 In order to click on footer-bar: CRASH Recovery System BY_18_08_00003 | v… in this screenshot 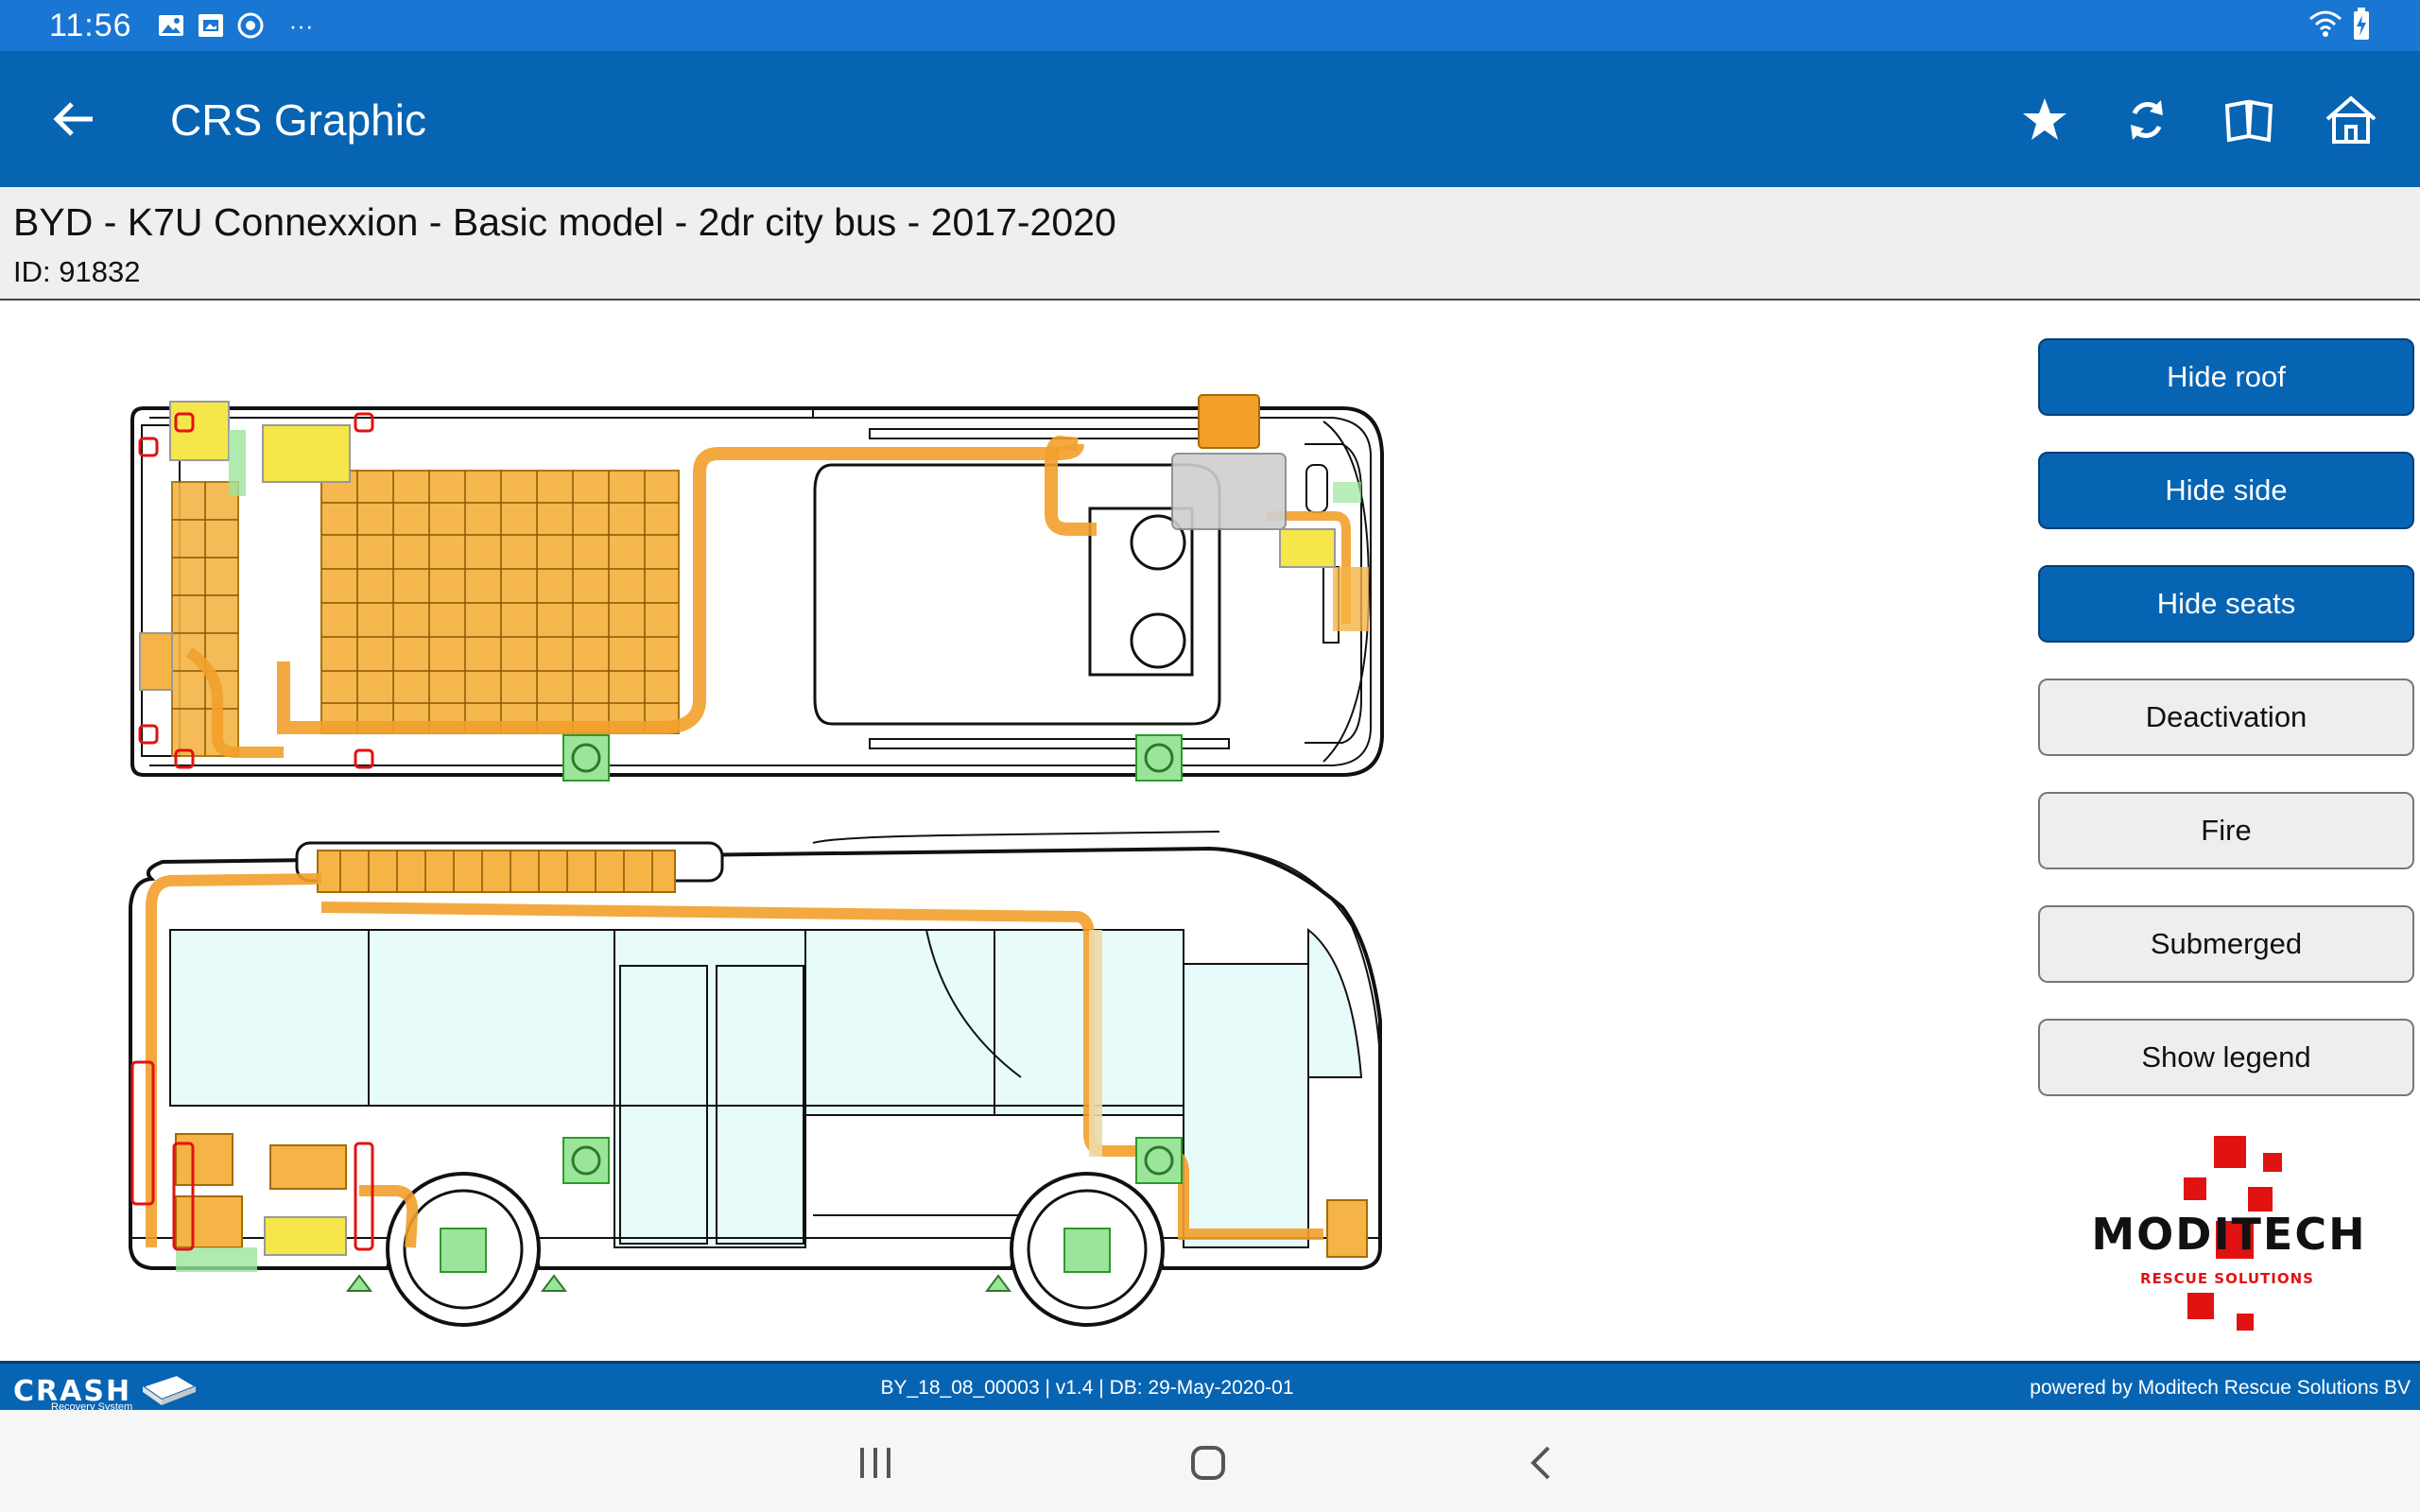, I will do `click(1210, 1387)`.